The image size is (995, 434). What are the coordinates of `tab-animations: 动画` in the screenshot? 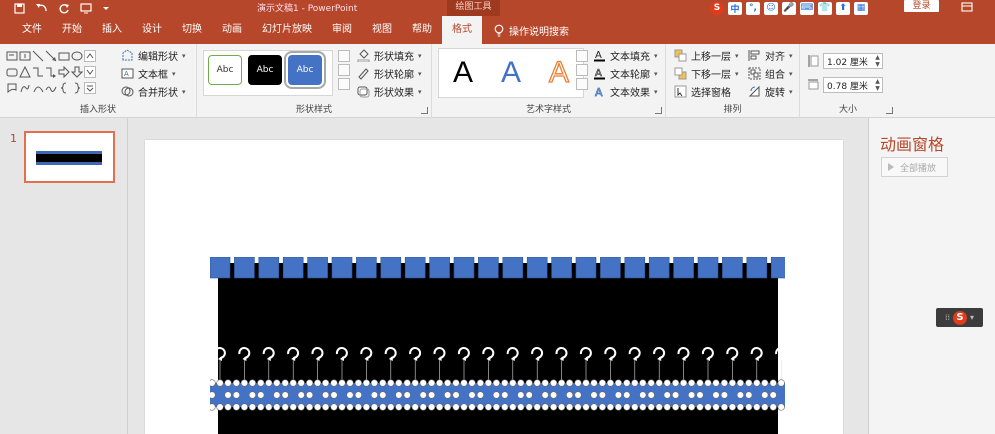 It's located at (232, 30).